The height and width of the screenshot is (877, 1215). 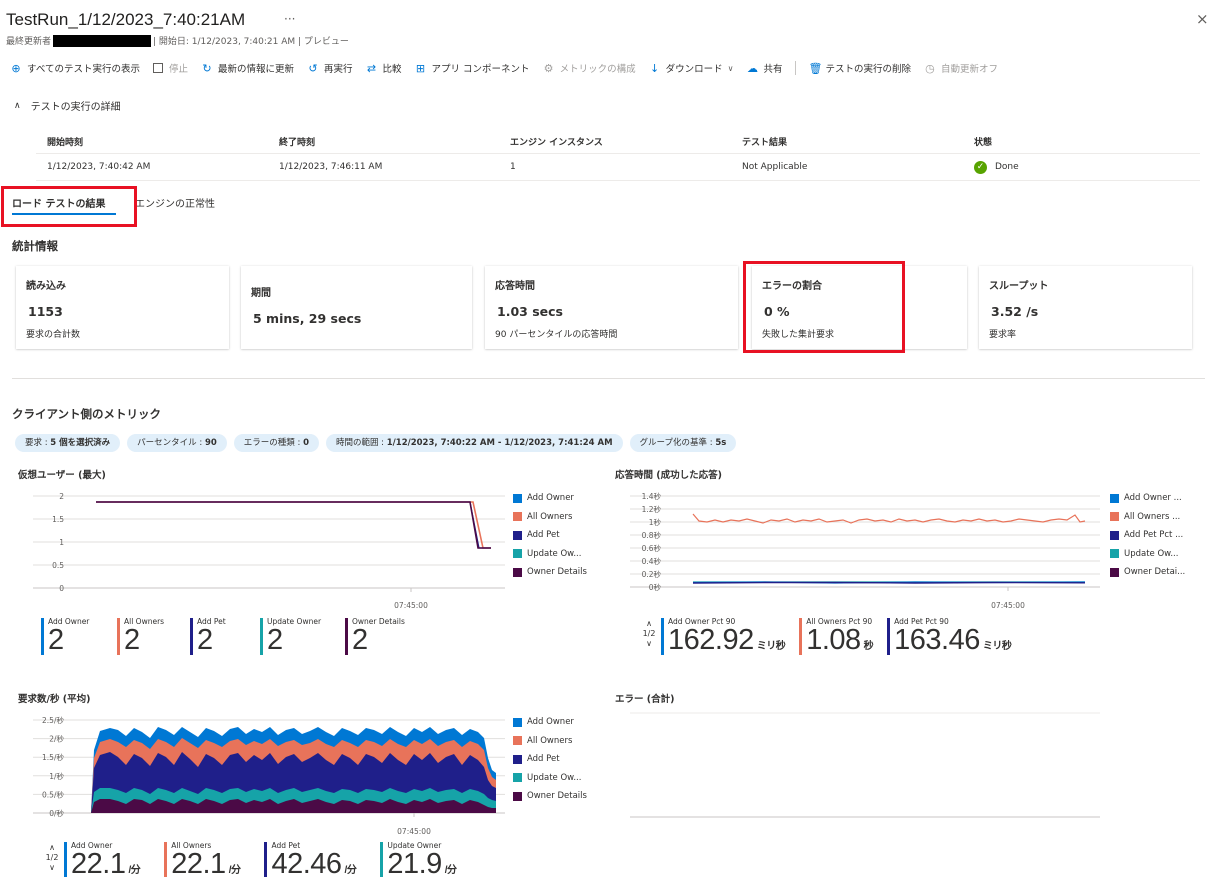 What do you see at coordinates (1008, 605) in the screenshot?
I see `x-tick-label: 07:45:00` at bounding box center [1008, 605].